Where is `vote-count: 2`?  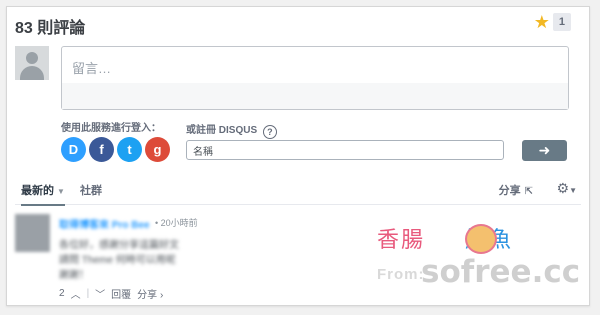 vote-count: 2 is located at coordinates (62, 293).